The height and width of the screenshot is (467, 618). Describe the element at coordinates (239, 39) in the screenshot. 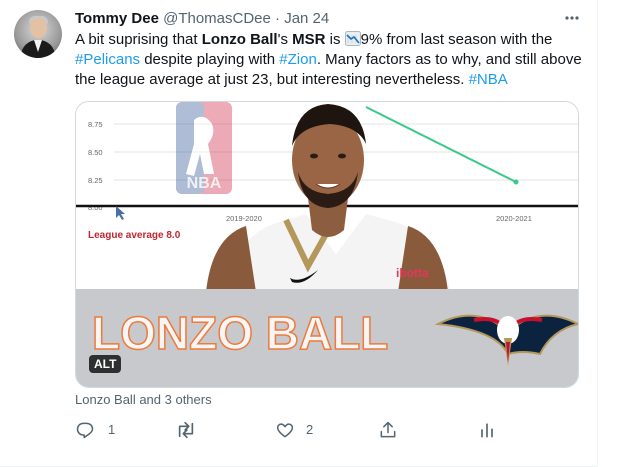

I see `mention-lonzo-ball: Lonzo Ball` at that location.